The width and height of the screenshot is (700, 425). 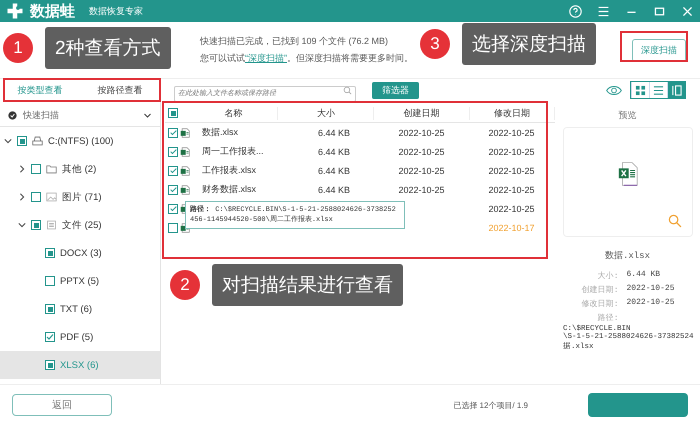 What do you see at coordinates (675, 221) in the screenshot?
I see `magnifier-icon` at bounding box center [675, 221].